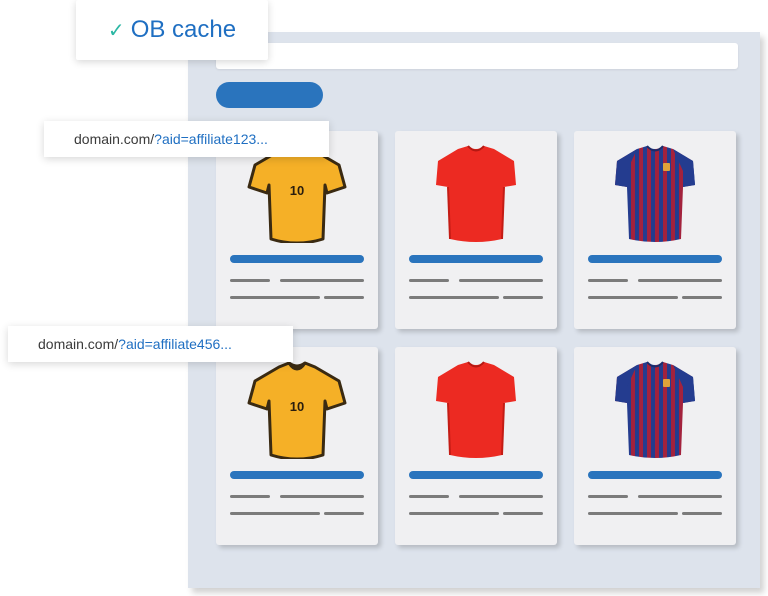  Describe the element at coordinates (183, 29) in the screenshot. I see `badge-label: OB cache` at that location.